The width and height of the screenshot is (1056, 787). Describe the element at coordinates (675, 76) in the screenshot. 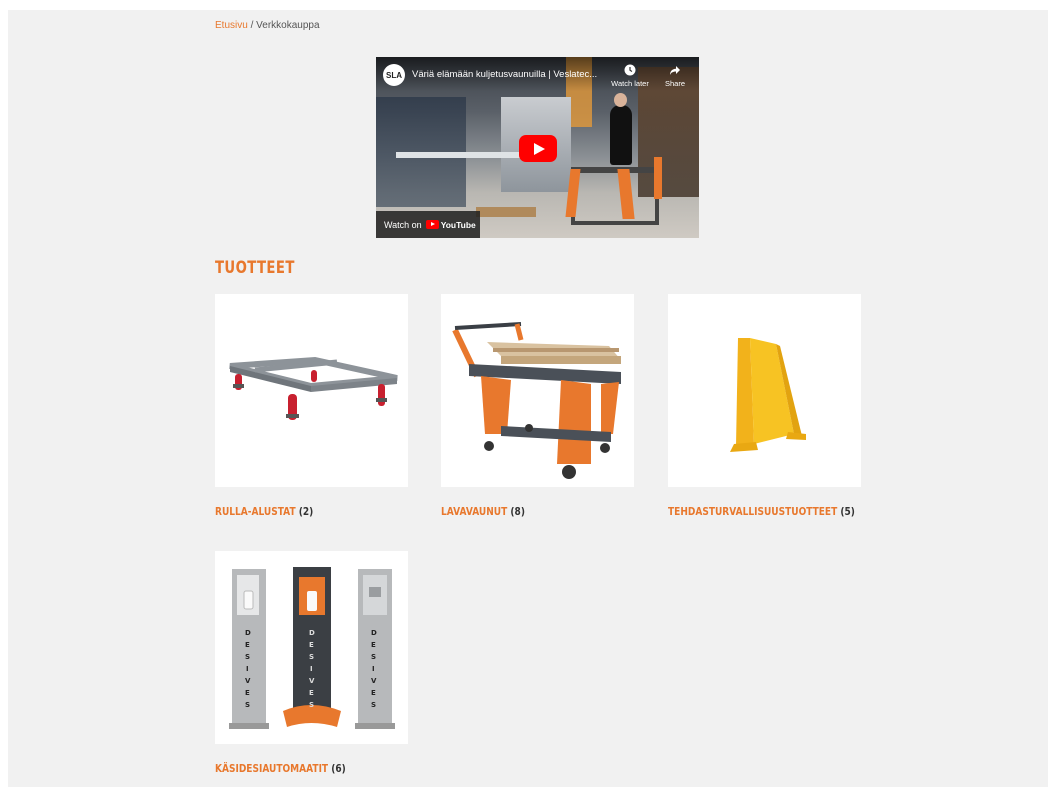

I see `share-button: Share` at that location.